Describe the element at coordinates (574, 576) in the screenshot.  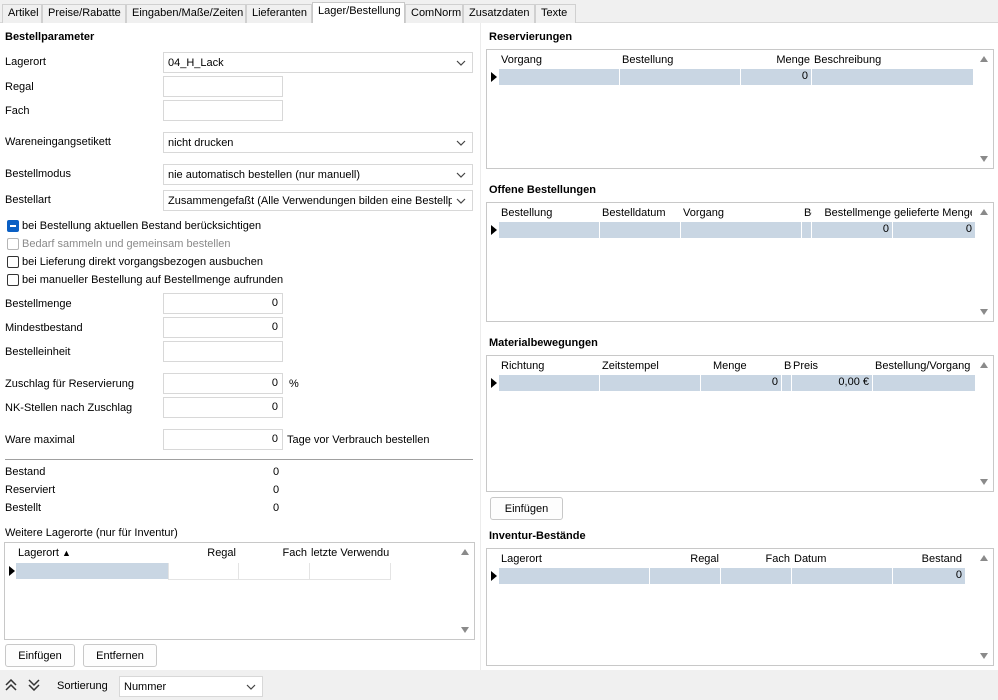
I see `cell-lagerort` at that location.